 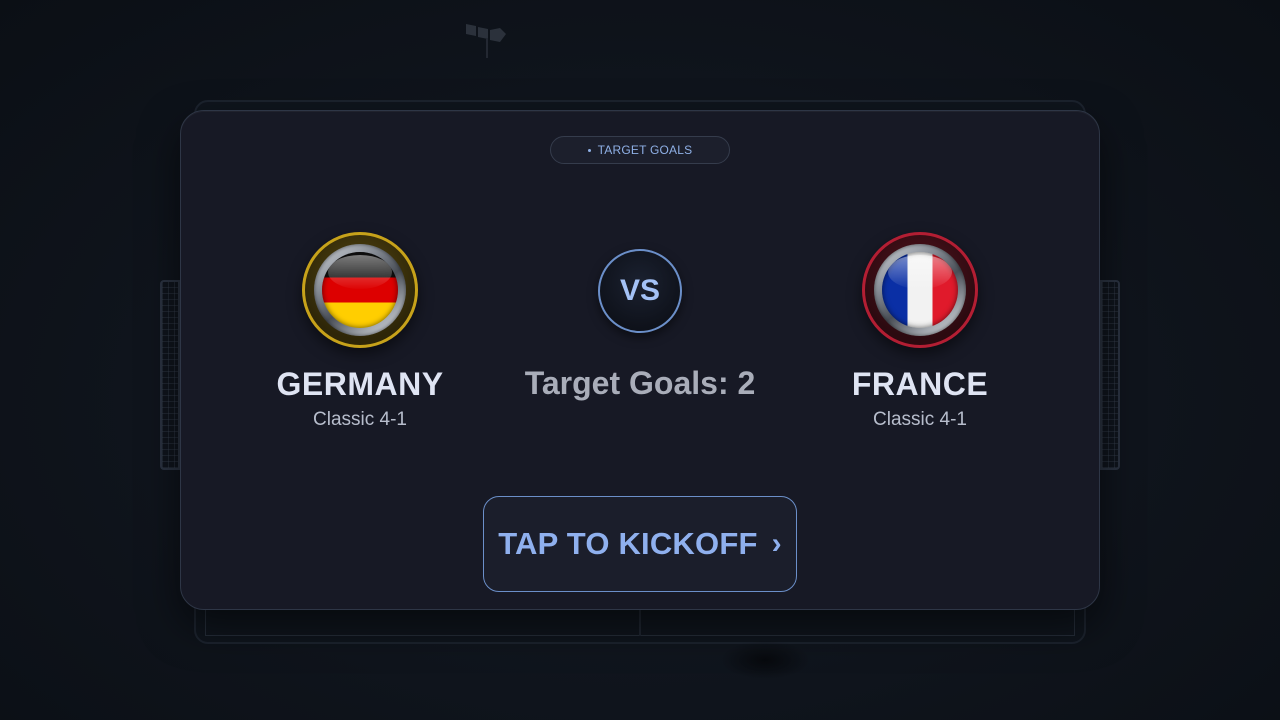 What do you see at coordinates (170, 375) in the screenshot?
I see `left-goal-net` at bounding box center [170, 375].